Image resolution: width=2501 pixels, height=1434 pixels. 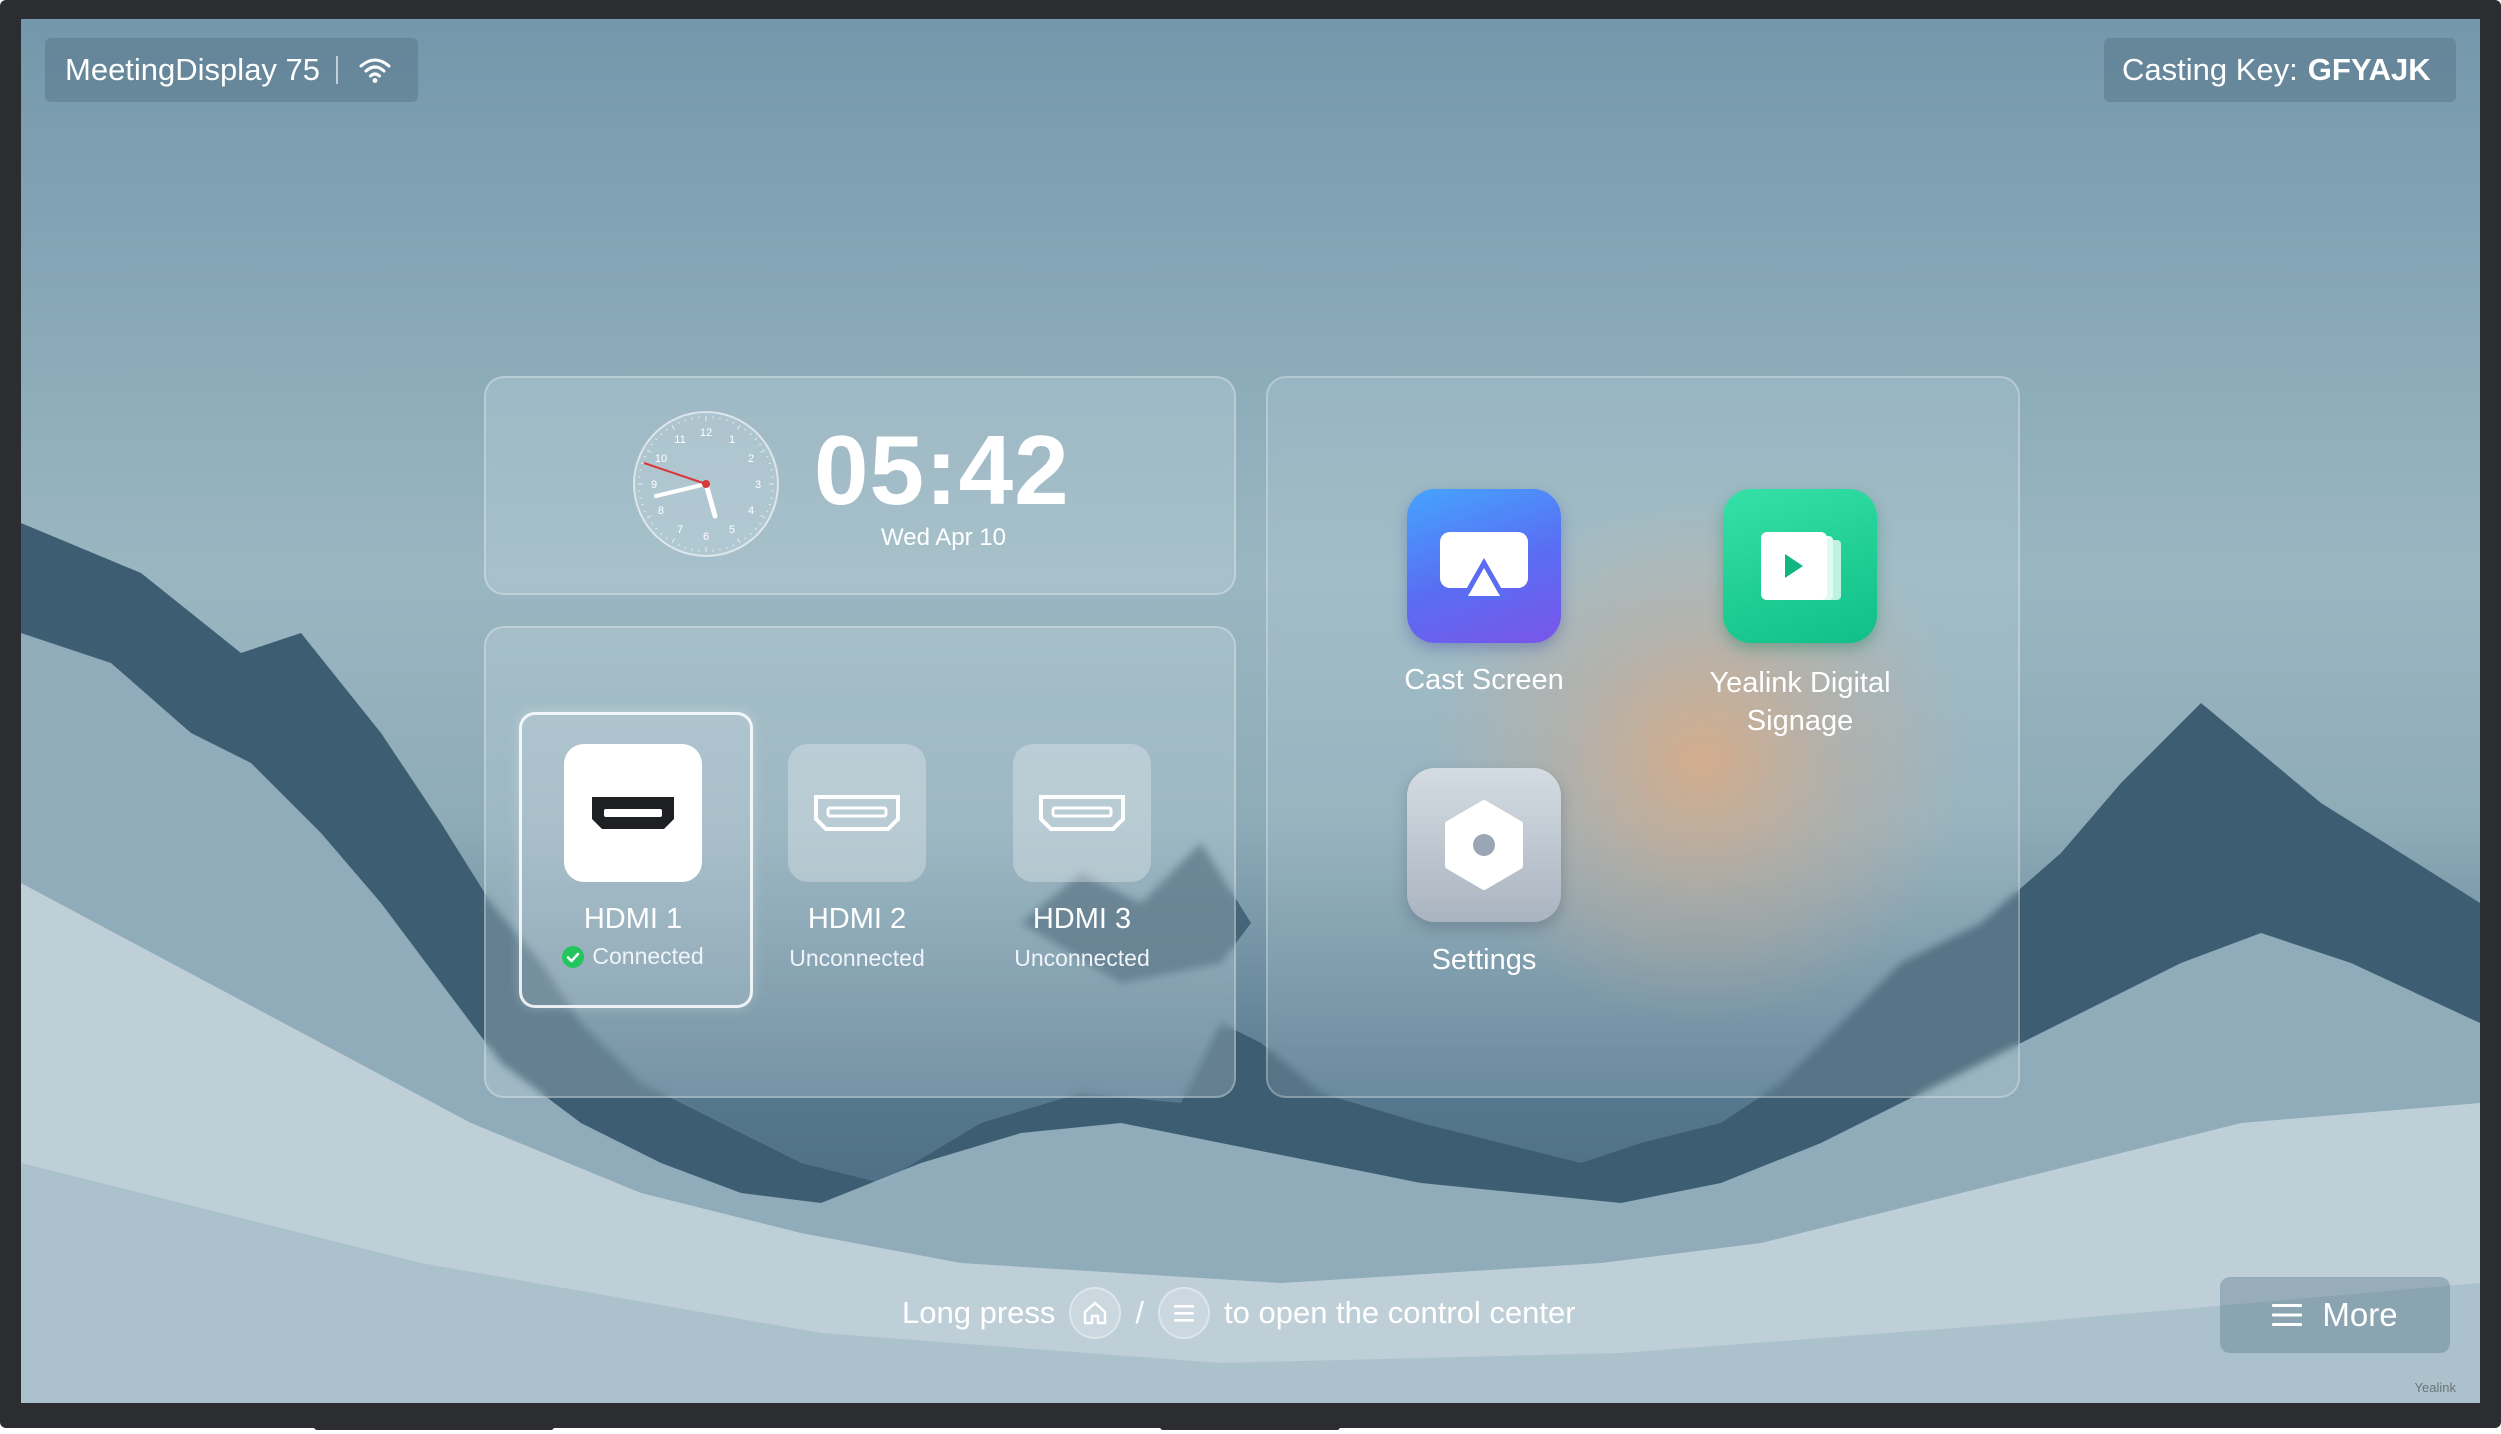 What do you see at coordinates (732, 530) in the screenshot?
I see `dial-number: 5` at bounding box center [732, 530].